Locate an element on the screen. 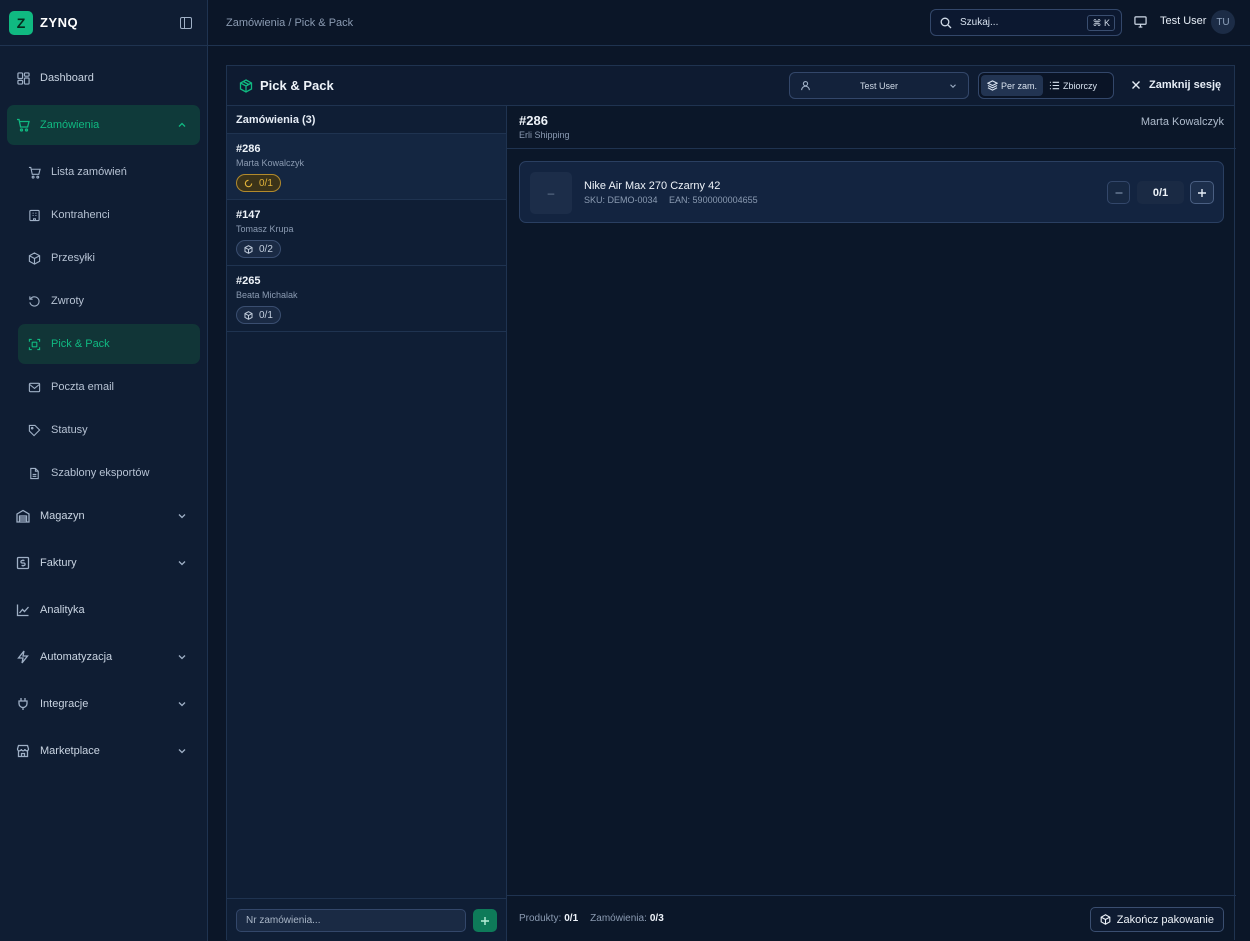  detail-customer: Marta Kowalczyk is located at coordinates (1182, 122).